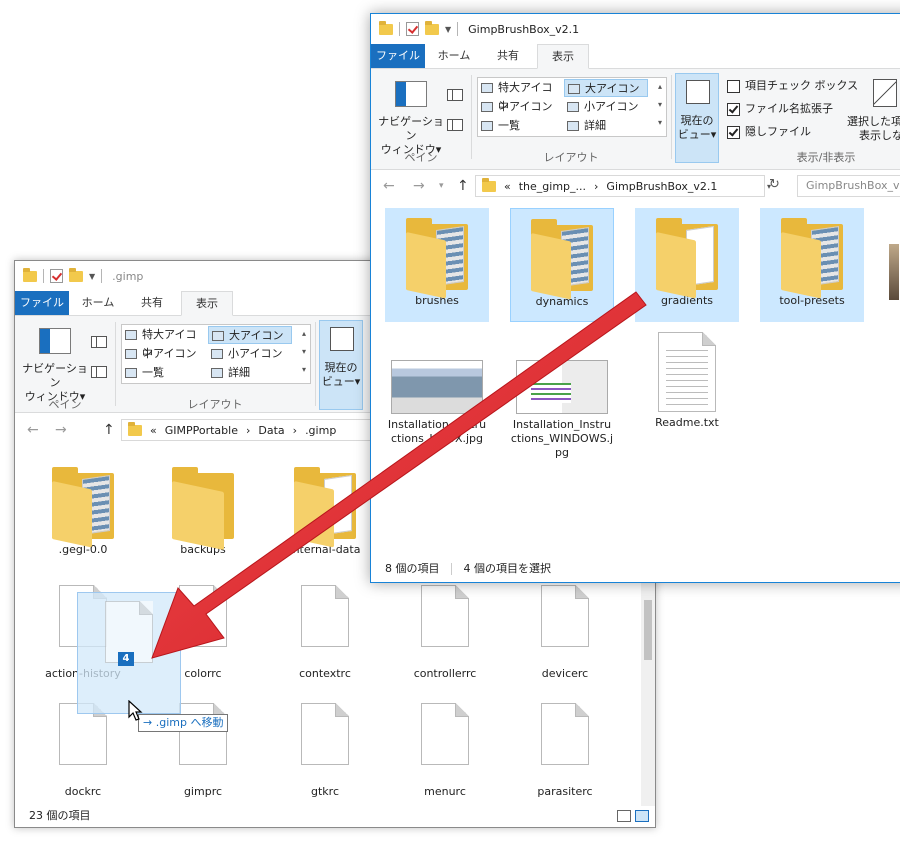 Image resolution: width=900 pixels, height=842 pixels. I want to click on file-item-contextrc: contextrc, so click(325, 629).